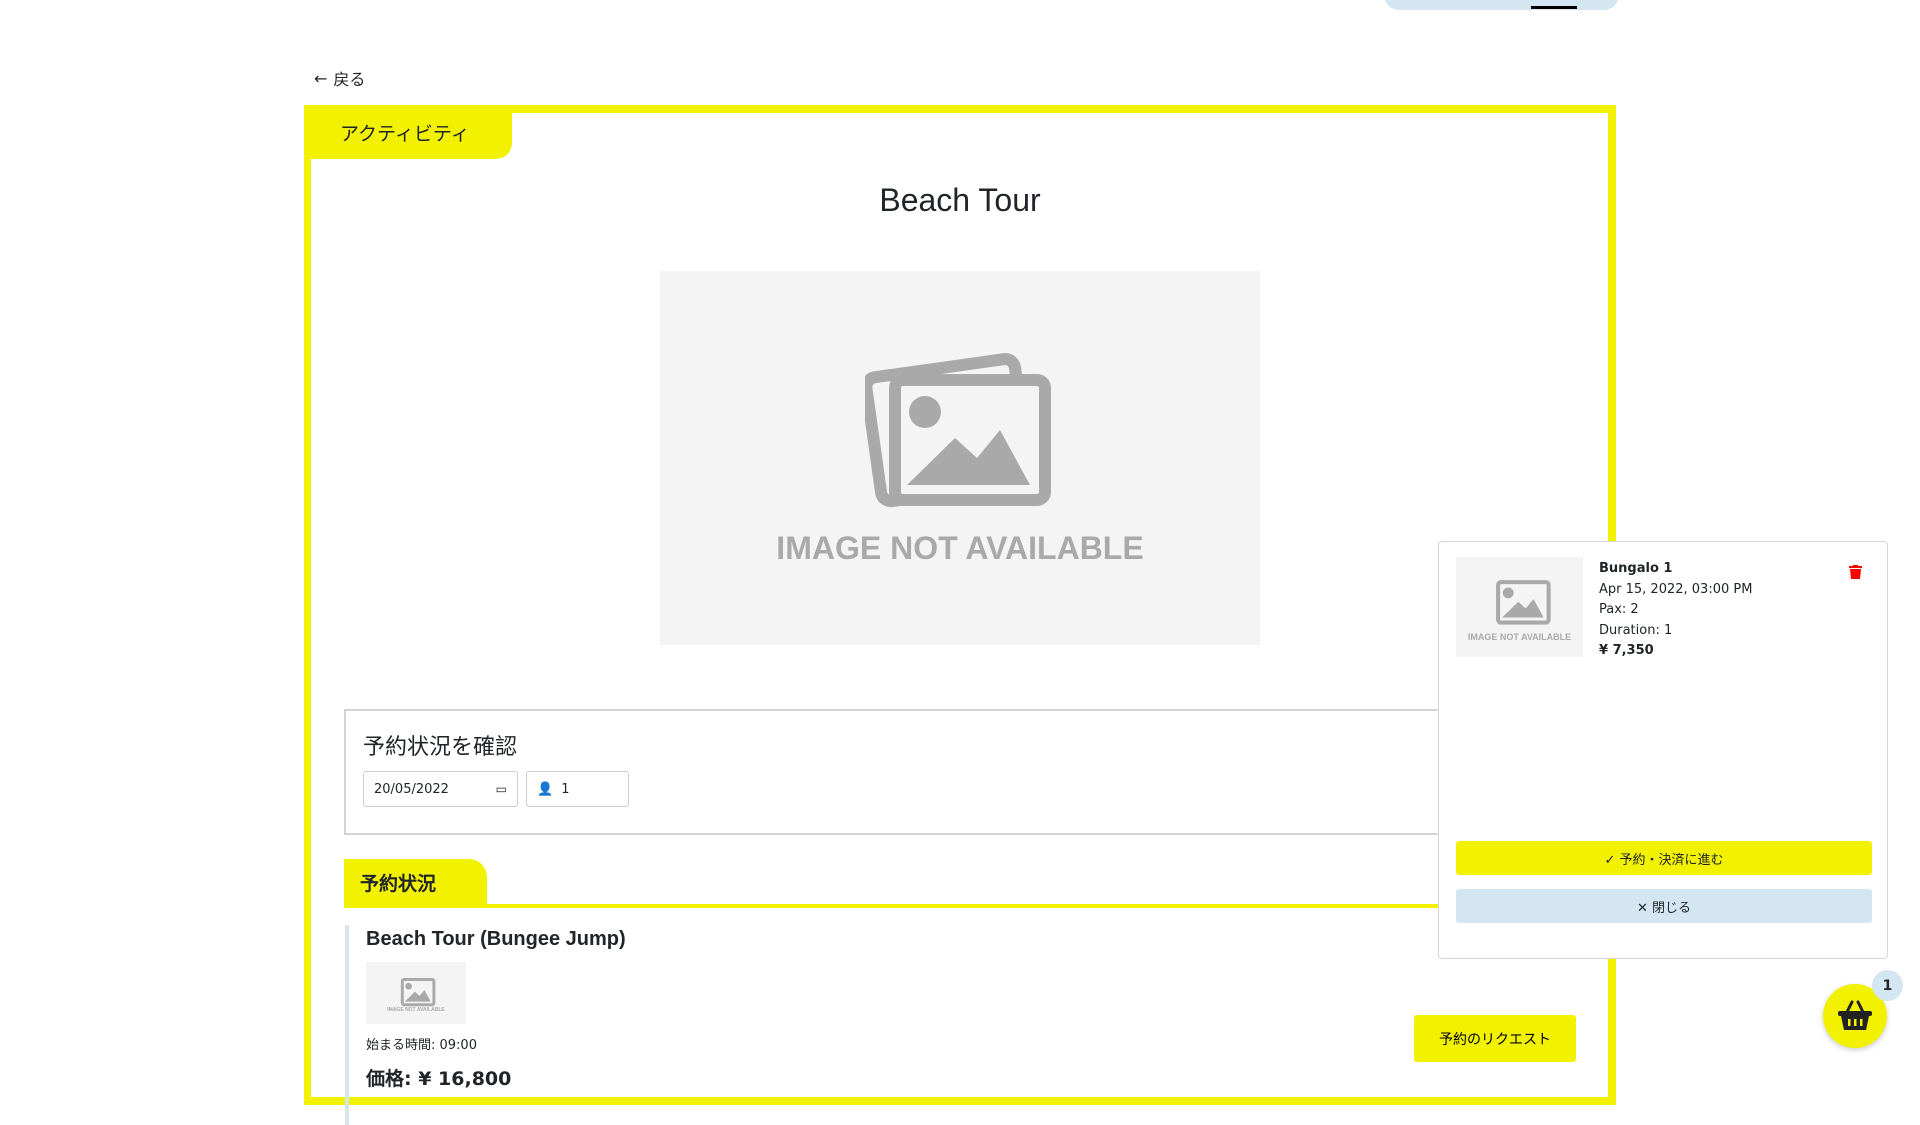 This screenshot has width=1920, height=1125. I want to click on item-image: IMAGE NOT AVAILABLE, so click(416, 993).